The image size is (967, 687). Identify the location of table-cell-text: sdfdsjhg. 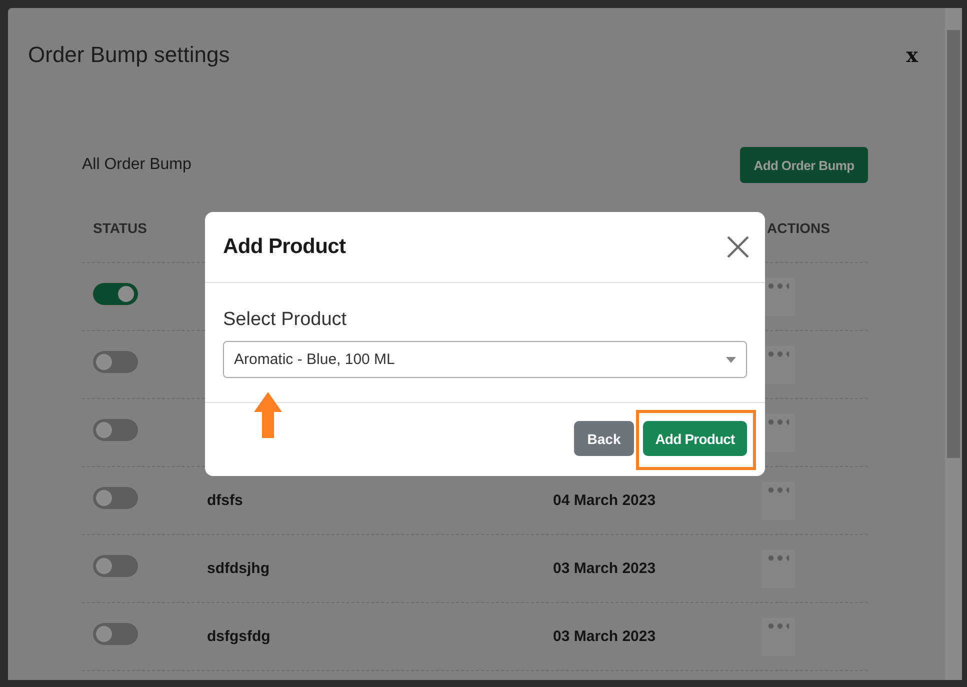
(238, 568).